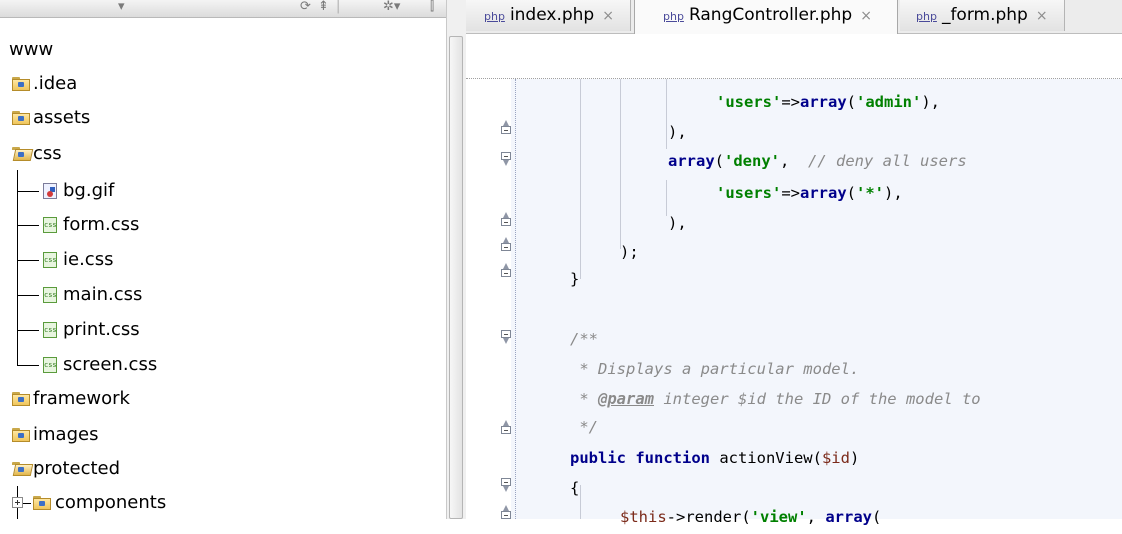 The width and height of the screenshot is (1122, 534). What do you see at coordinates (77, 468) in the screenshot?
I see `tree-item-label: protected` at bounding box center [77, 468].